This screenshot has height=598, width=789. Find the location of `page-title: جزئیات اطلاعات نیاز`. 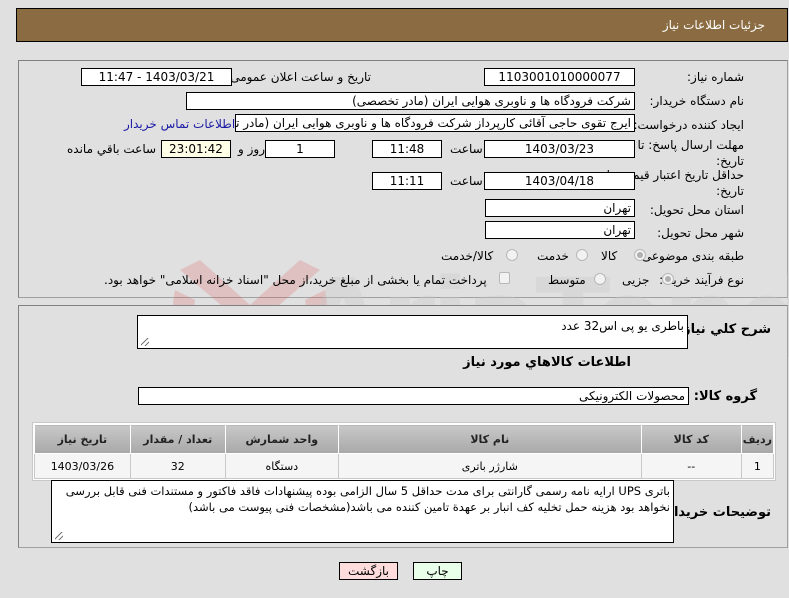

page-title: جزئیات اطلاعات نیاز is located at coordinates (713, 25).